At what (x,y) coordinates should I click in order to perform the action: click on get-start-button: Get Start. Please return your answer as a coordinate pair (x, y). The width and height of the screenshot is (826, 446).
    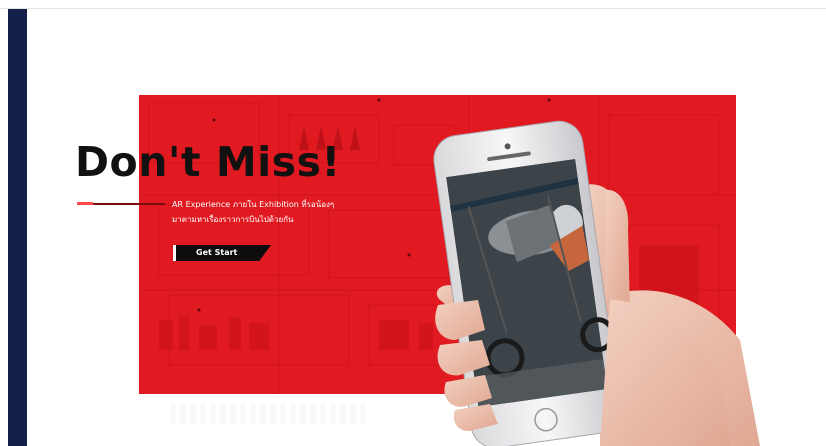
    Looking at the image, I should click on (222, 253).